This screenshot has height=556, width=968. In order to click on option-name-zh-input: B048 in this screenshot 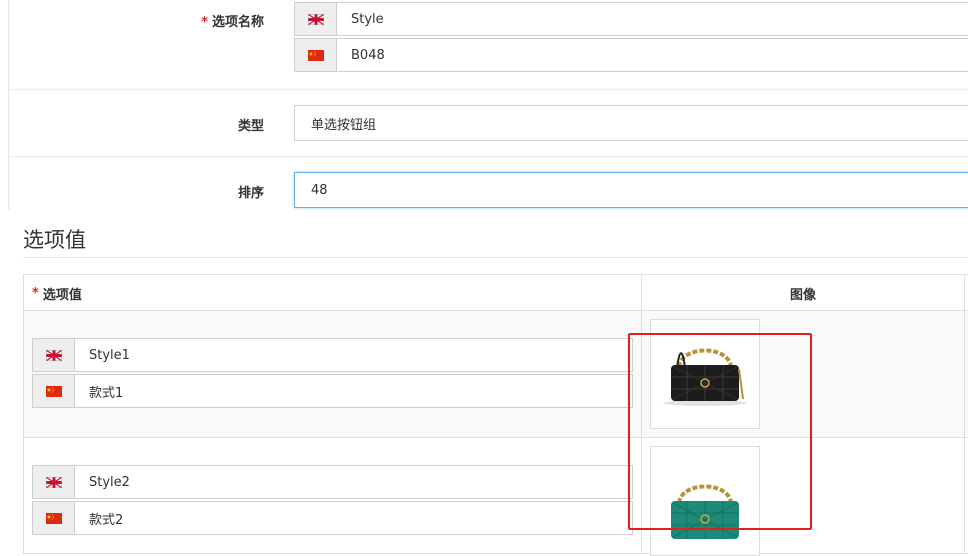, I will do `click(652, 55)`.